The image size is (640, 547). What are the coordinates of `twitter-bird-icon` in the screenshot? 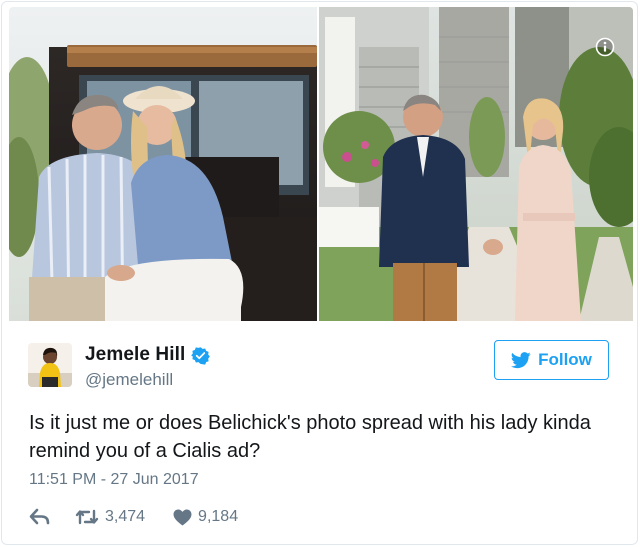 It's located at (521, 360).